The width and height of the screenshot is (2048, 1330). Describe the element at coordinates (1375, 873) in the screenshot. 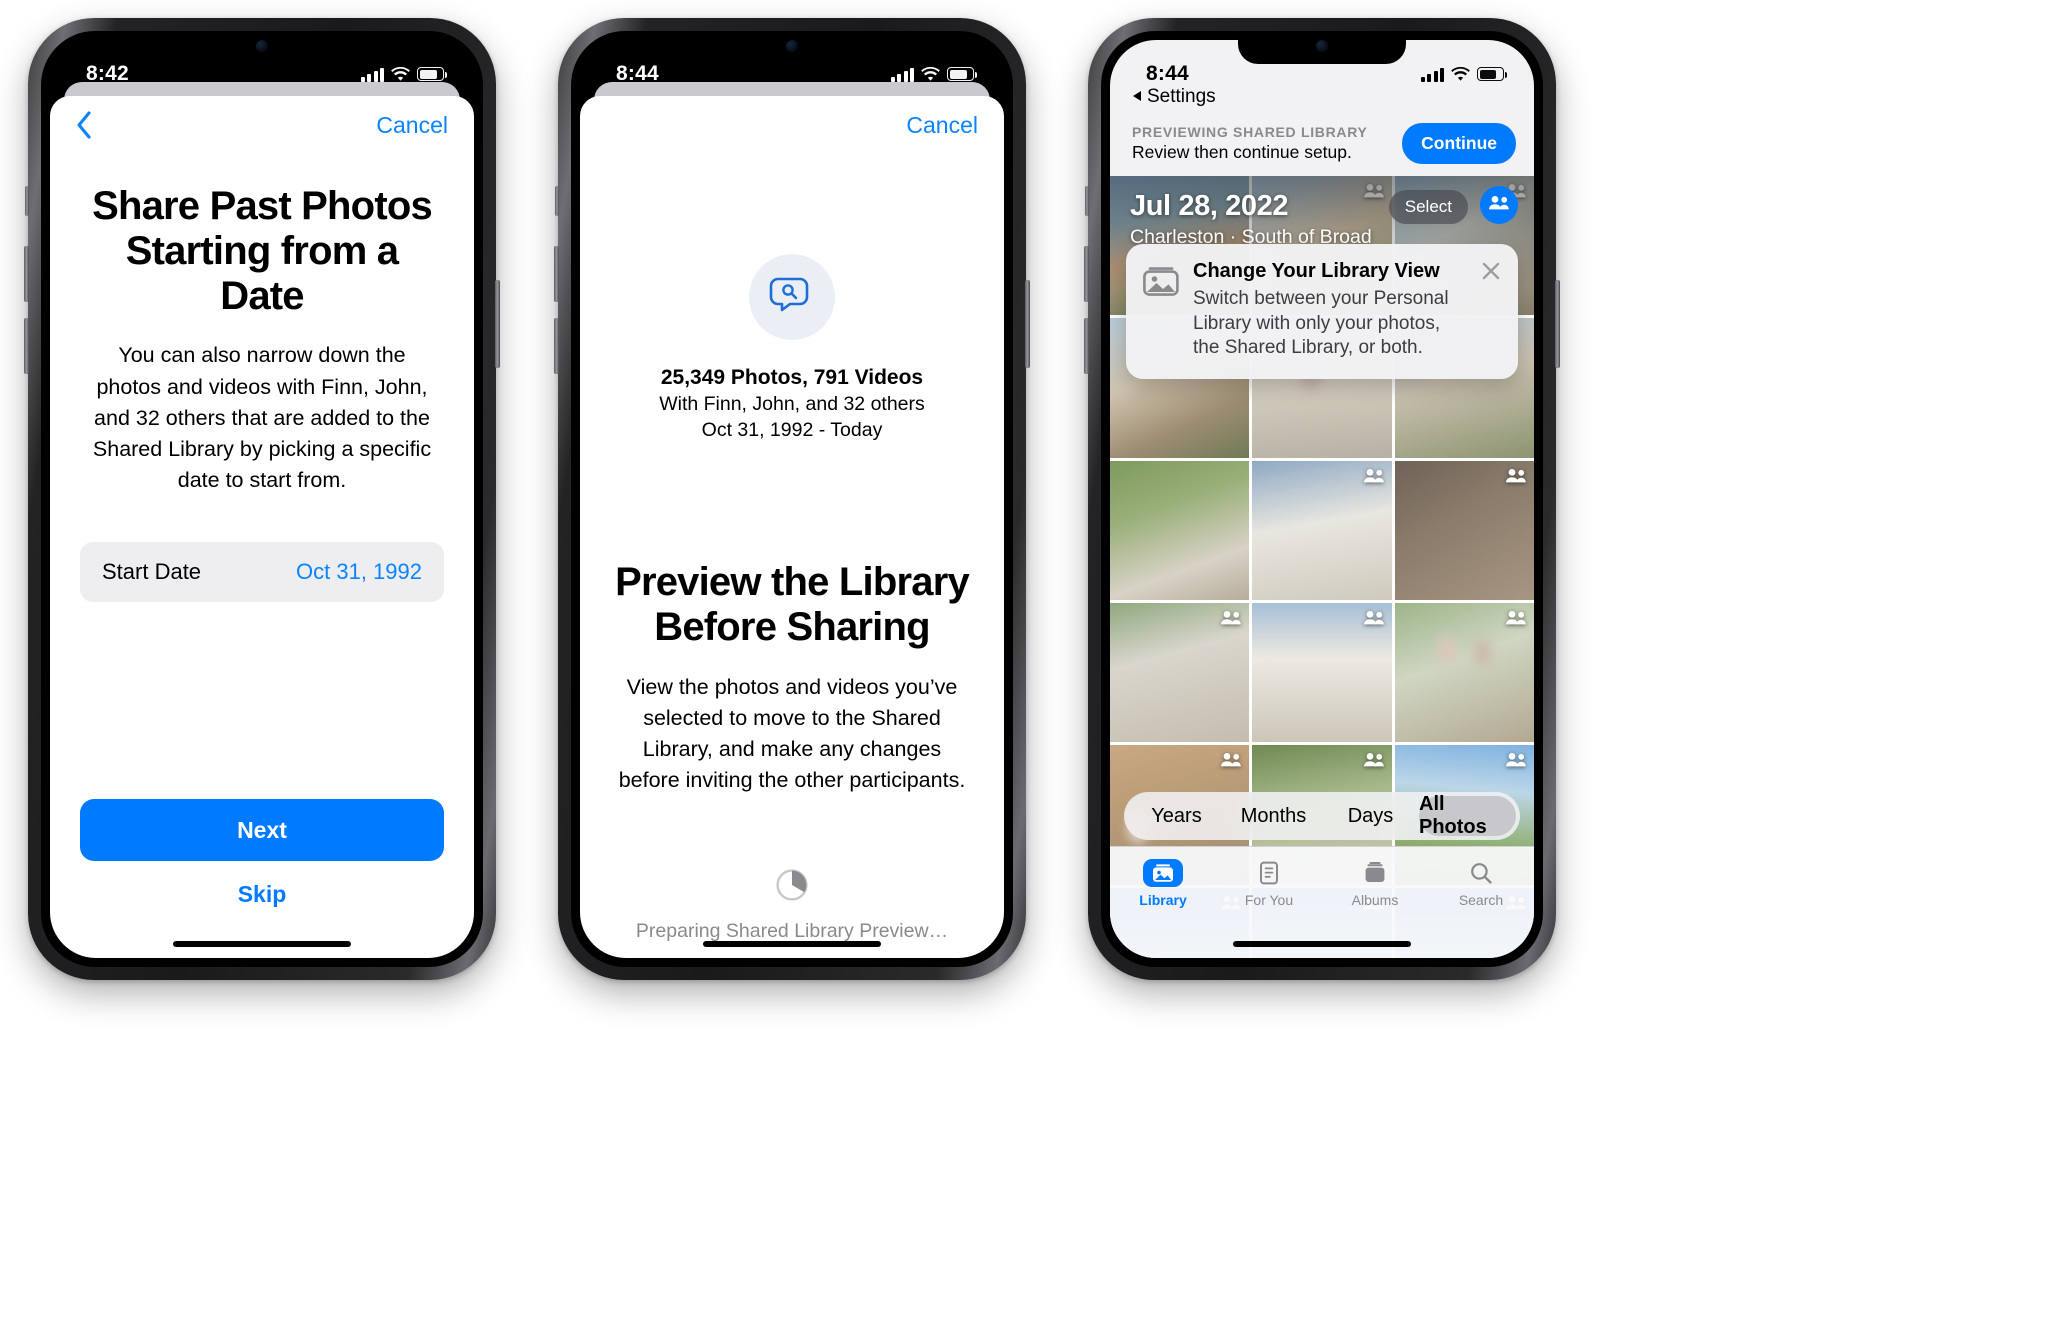

I see `albums-icon` at that location.